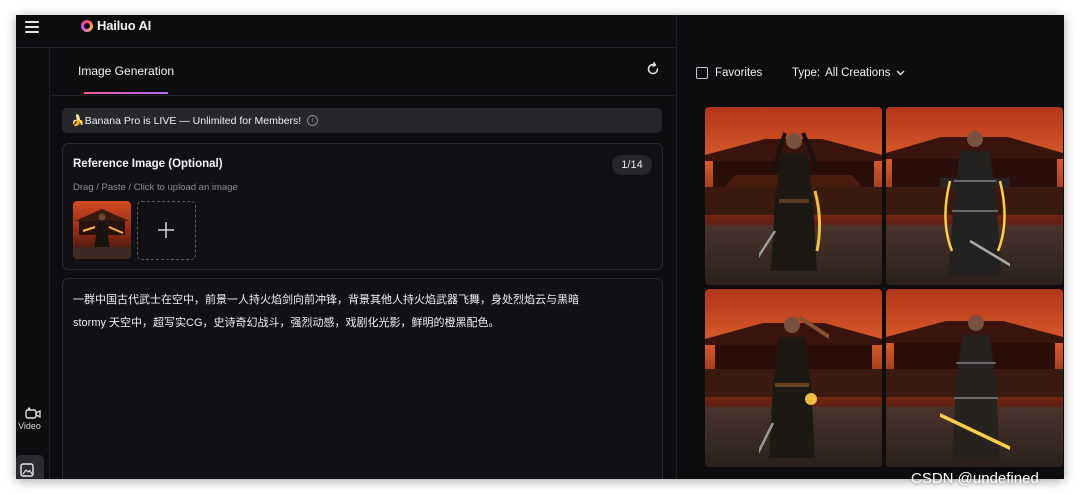 This screenshot has width=1080, height=495. Describe the element at coordinates (32, 27) in the screenshot. I see `hamburger-icon` at that location.